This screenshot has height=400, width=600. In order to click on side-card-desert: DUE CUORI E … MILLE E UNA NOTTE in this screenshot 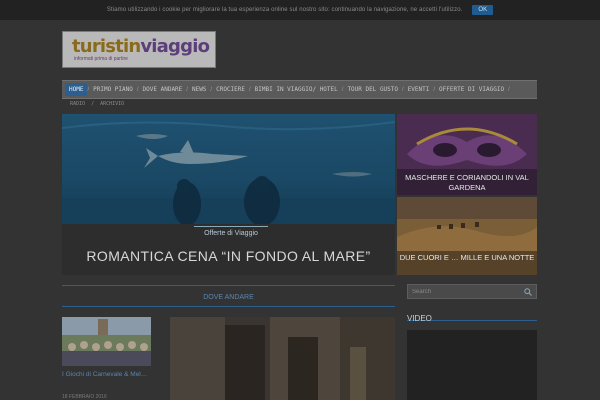, I will do `click(467, 236)`.